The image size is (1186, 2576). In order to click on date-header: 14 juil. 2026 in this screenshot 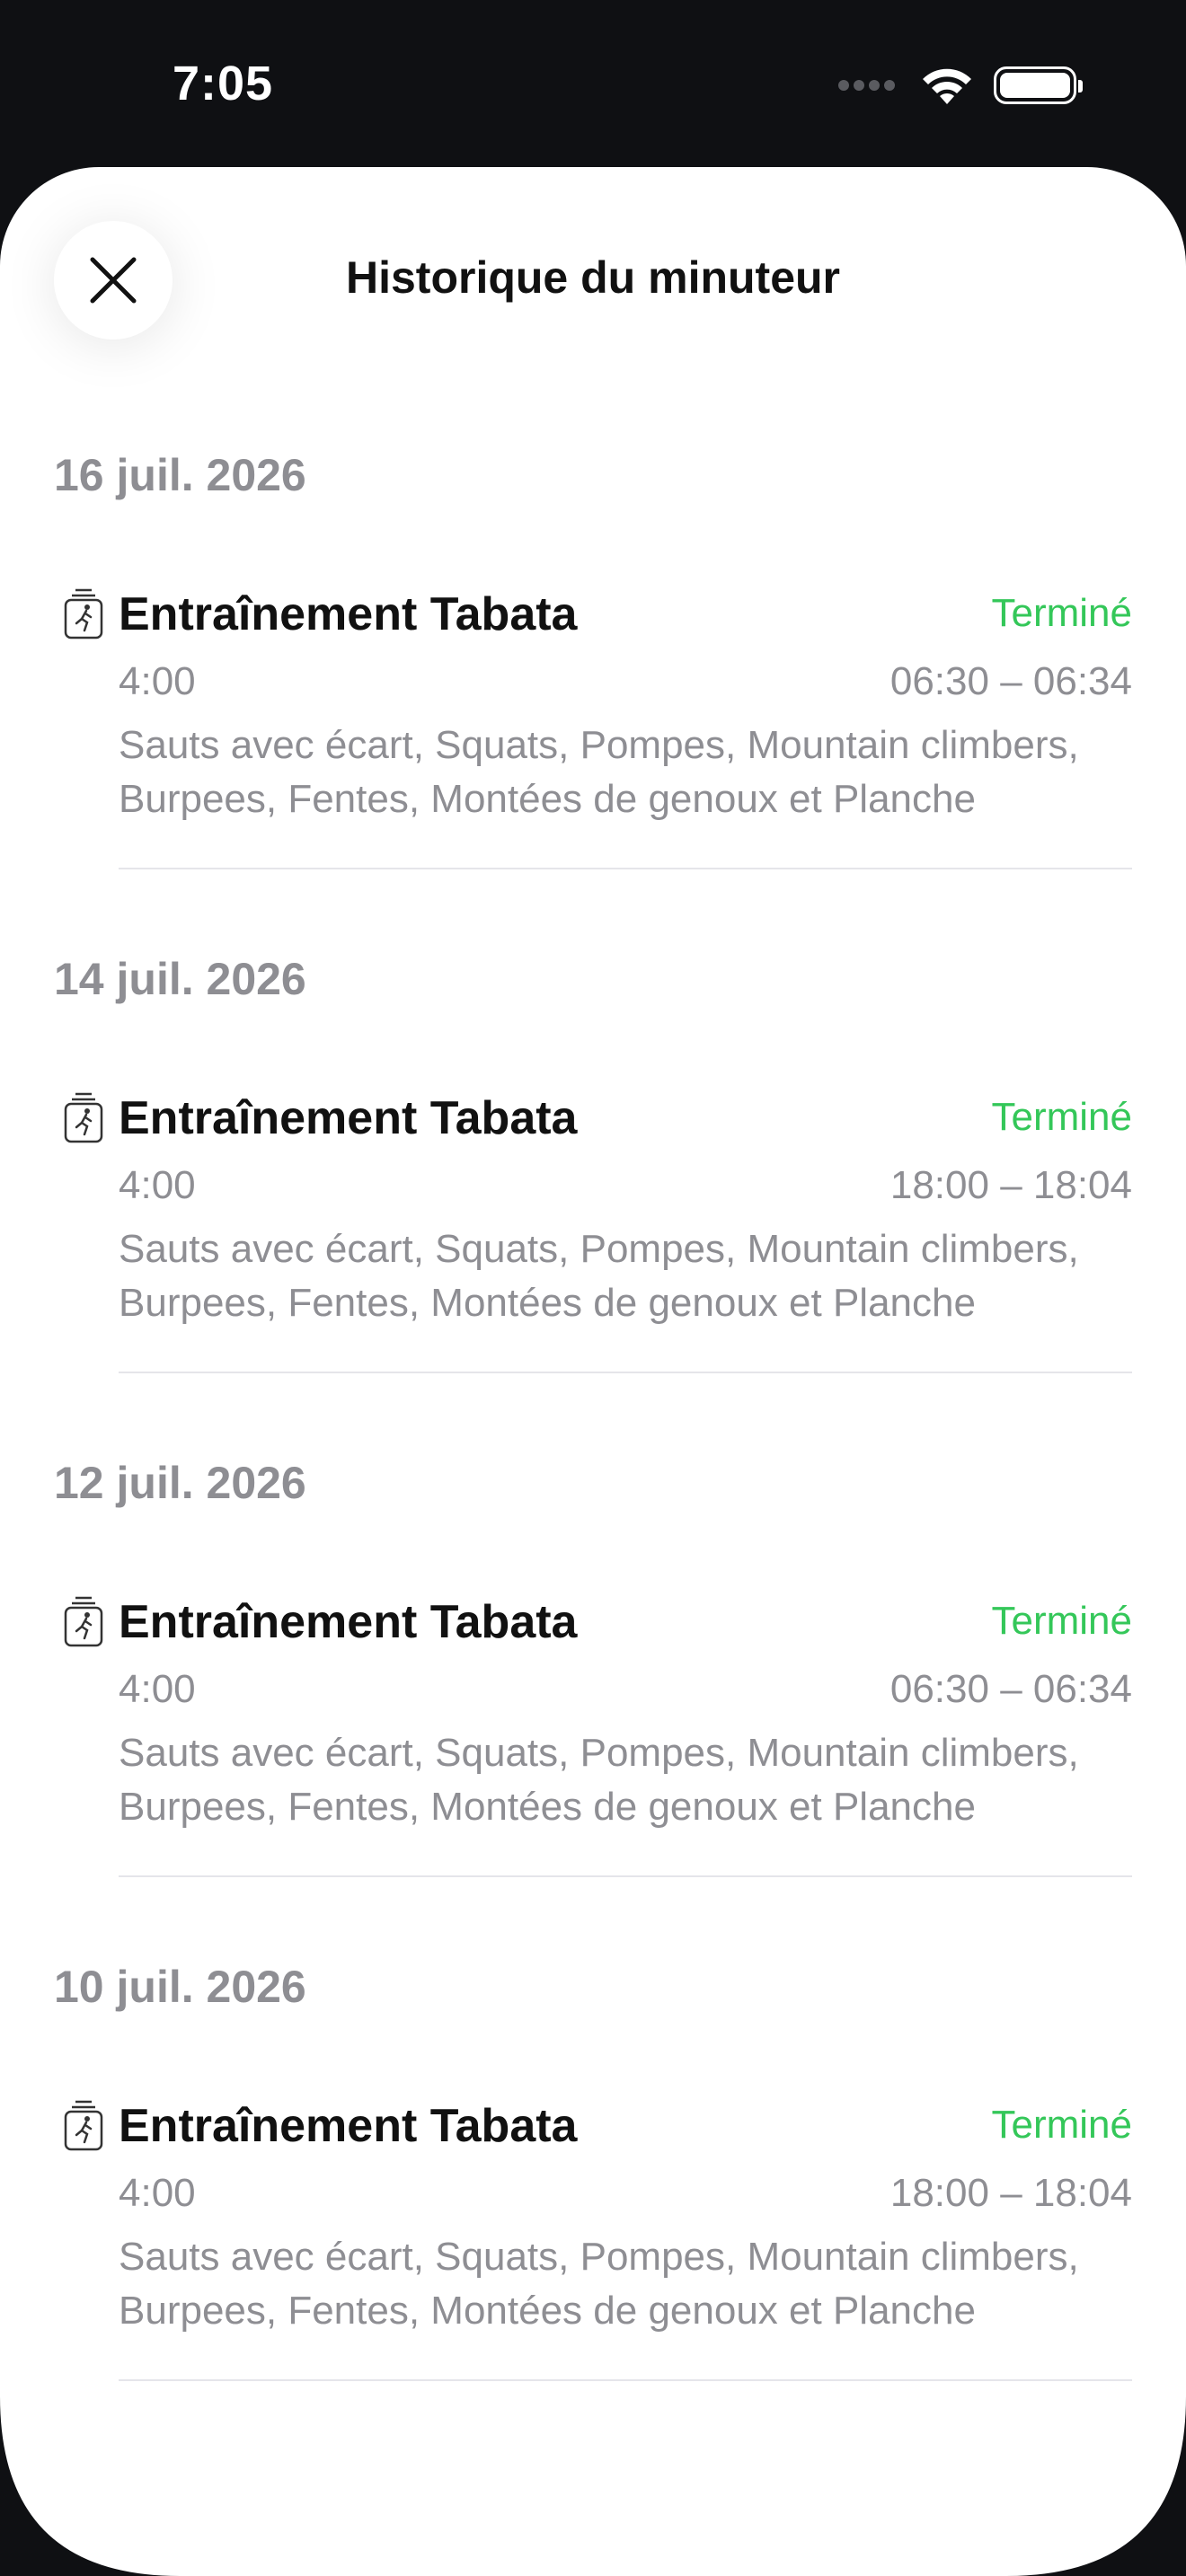, I will do `click(180, 979)`.